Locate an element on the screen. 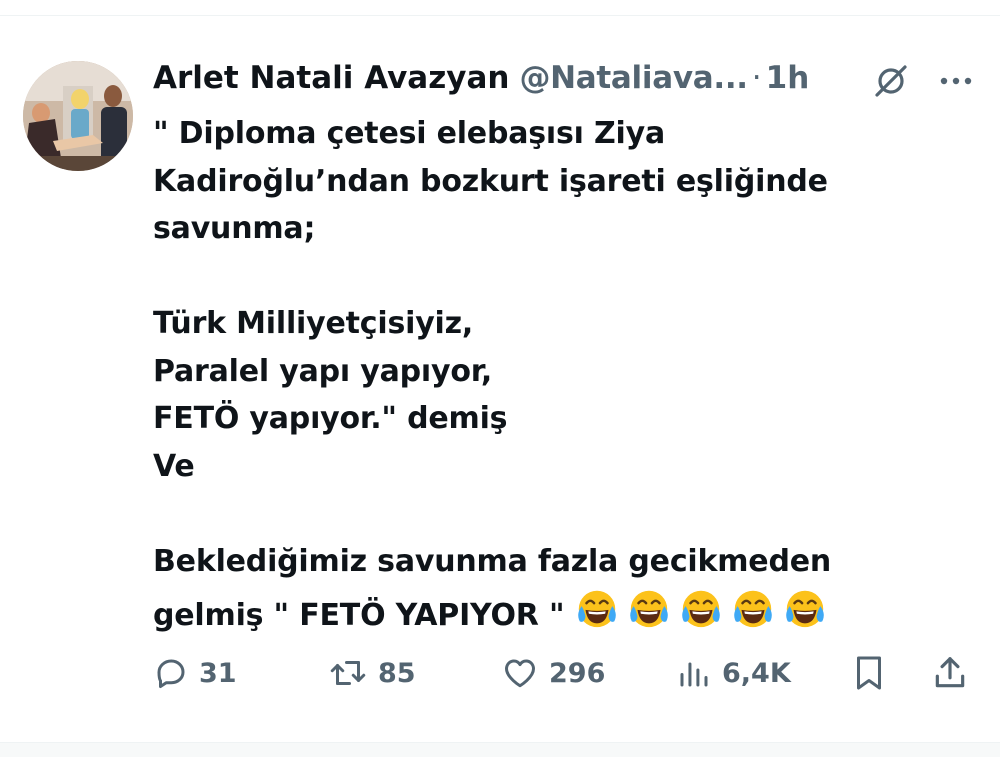 The image size is (1000, 757). tweet-text-line: gelmiş " FETÖ YAPIYOR " is located at coordinates (359, 615).